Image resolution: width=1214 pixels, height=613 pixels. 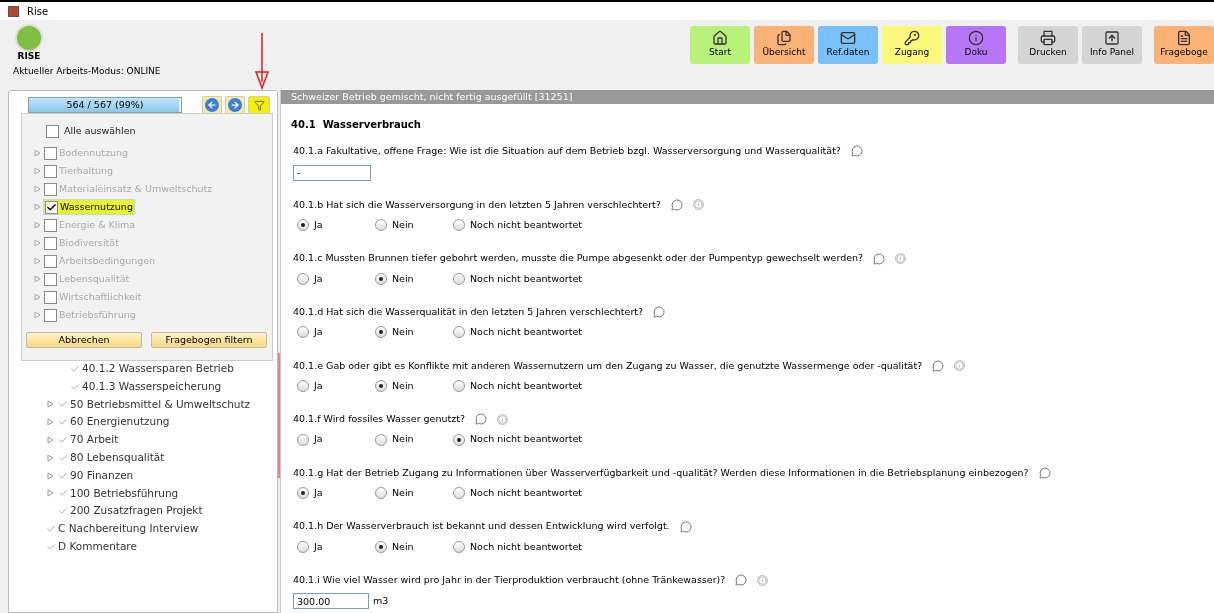 What do you see at coordinates (381, 601) in the screenshot?
I see `unit-label: m3` at bounding box center [381, 601].